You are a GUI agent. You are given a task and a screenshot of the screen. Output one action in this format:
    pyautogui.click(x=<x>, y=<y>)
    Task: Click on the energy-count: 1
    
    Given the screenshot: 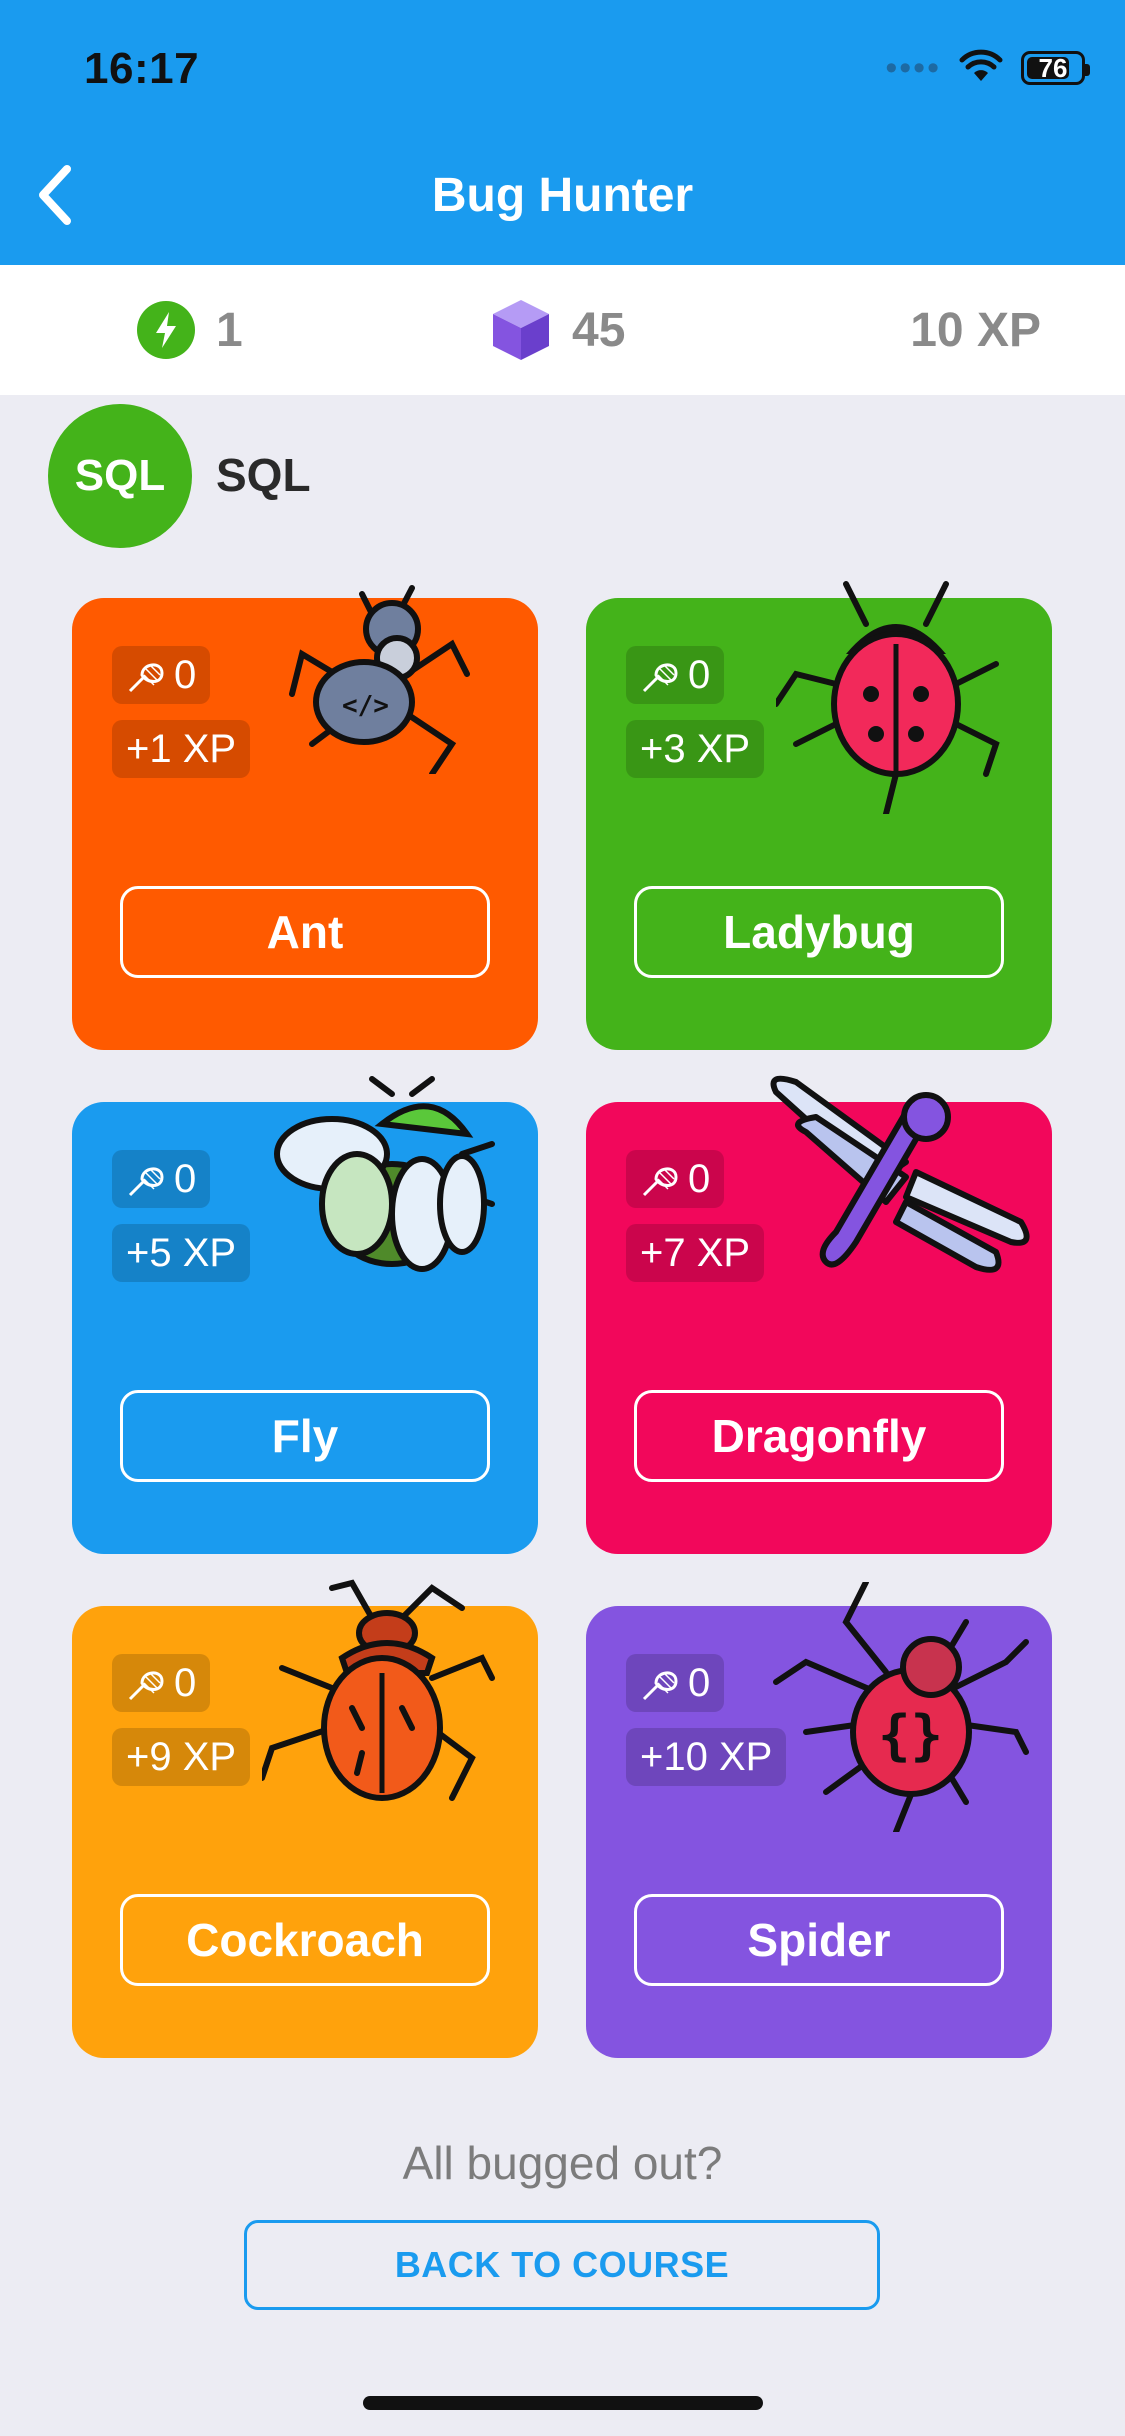 What is the action you would take?
    pyautogui.click(x=229, y=330)
    